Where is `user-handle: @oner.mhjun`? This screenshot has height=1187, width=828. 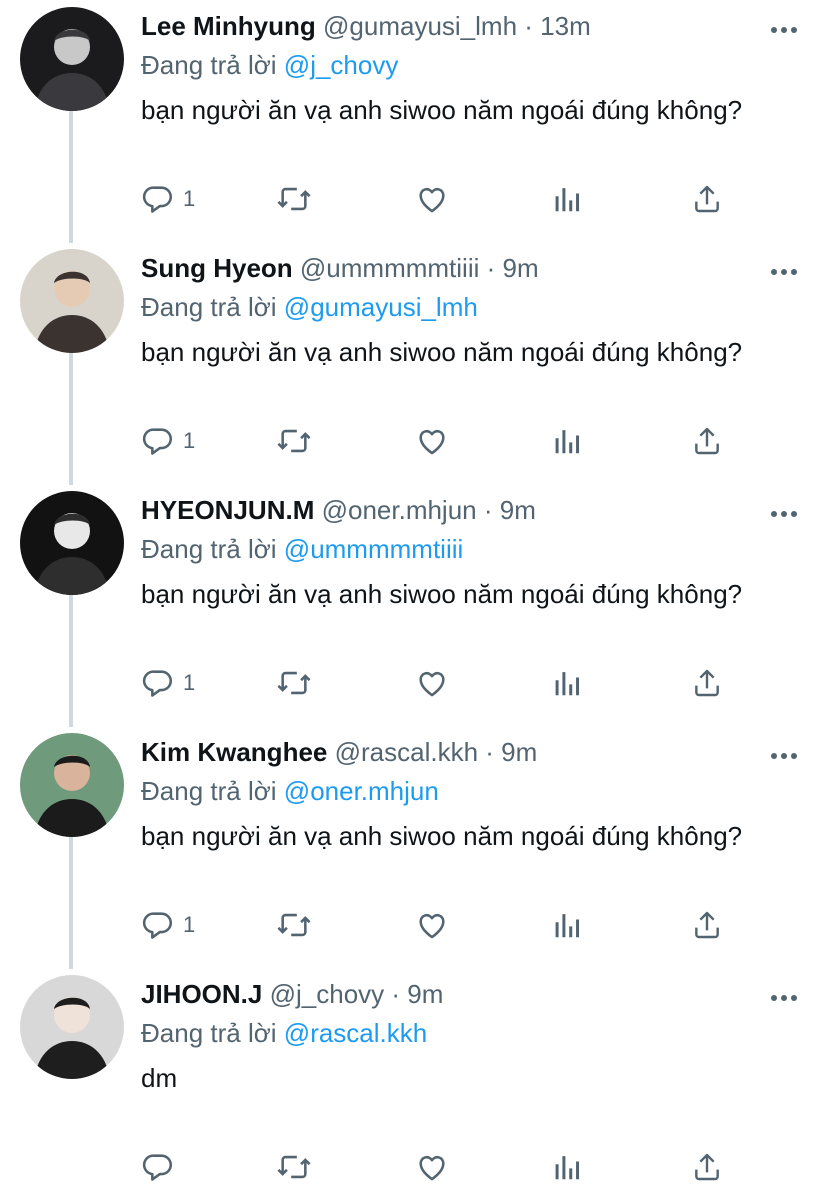 user-handle: @oner.mhjun is located at coordinates (399, 510).